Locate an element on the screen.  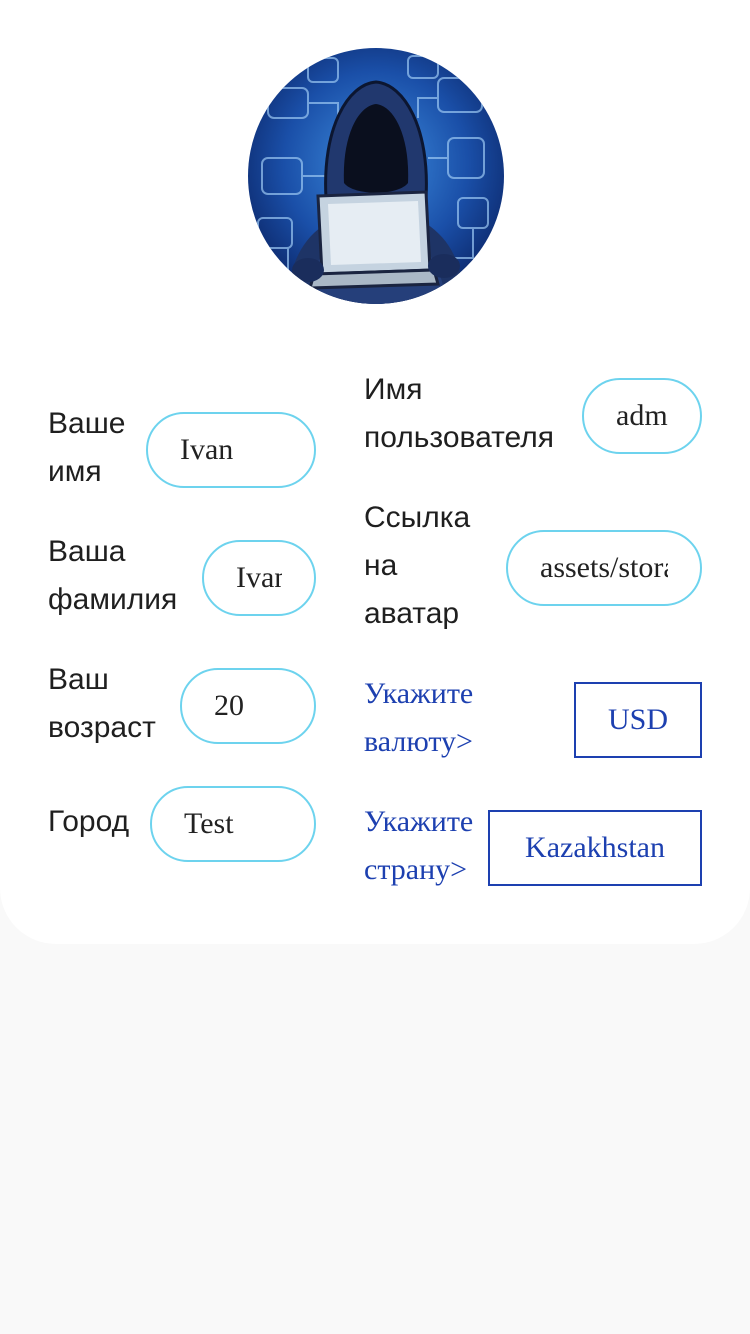
last-name-label: Ваша фамилия is located at coordinates (113, 575).